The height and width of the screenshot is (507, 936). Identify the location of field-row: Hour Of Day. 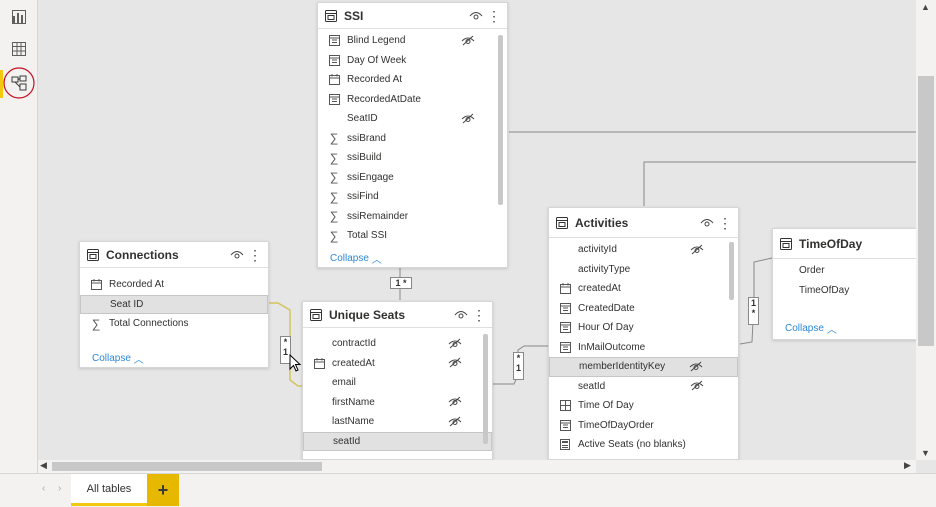
(643, 328).